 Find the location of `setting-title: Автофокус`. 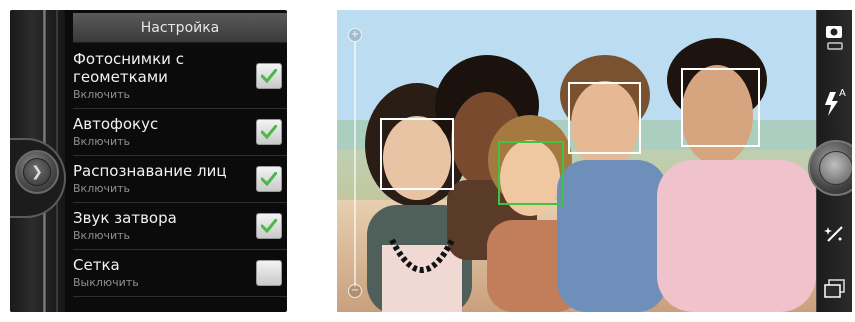

setting-title: Автофокус is located at coordinates (116, 124).